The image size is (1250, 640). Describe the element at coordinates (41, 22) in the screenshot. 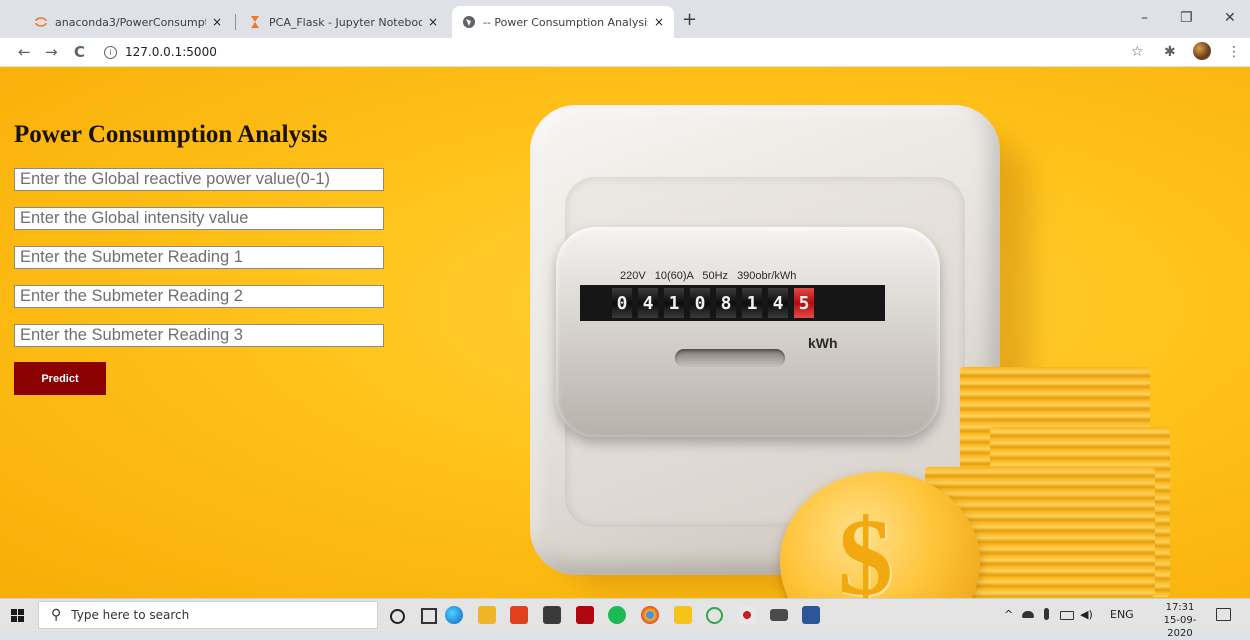

I see `jupyter-icon` at that location.